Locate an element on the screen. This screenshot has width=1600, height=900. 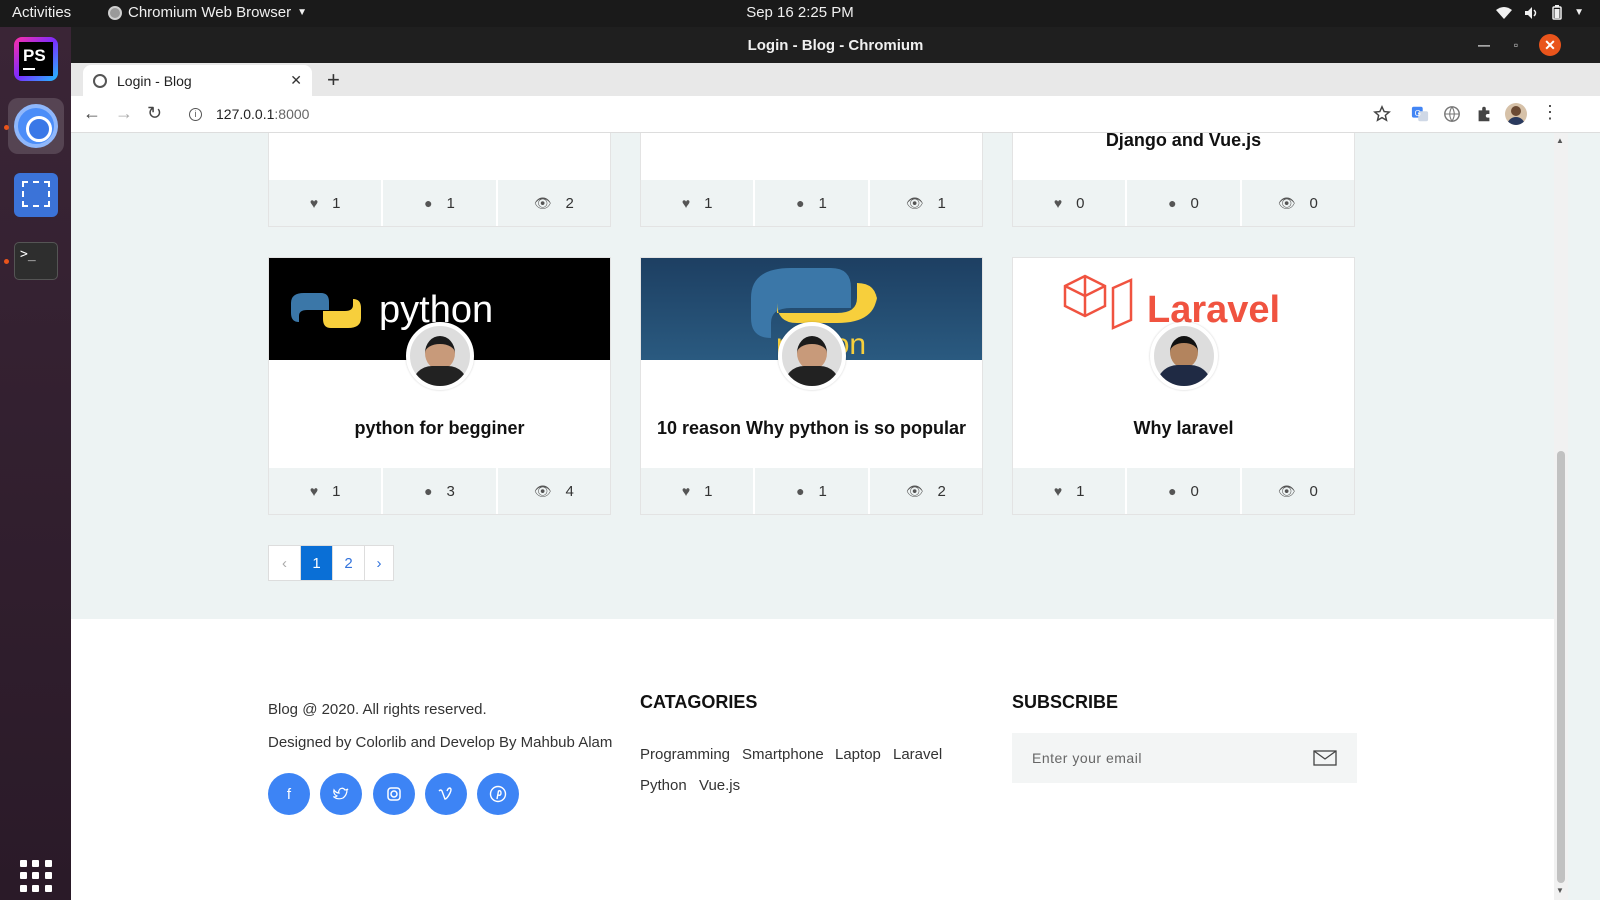
dock-terminal: >_ is located at coordinates (36, 261).